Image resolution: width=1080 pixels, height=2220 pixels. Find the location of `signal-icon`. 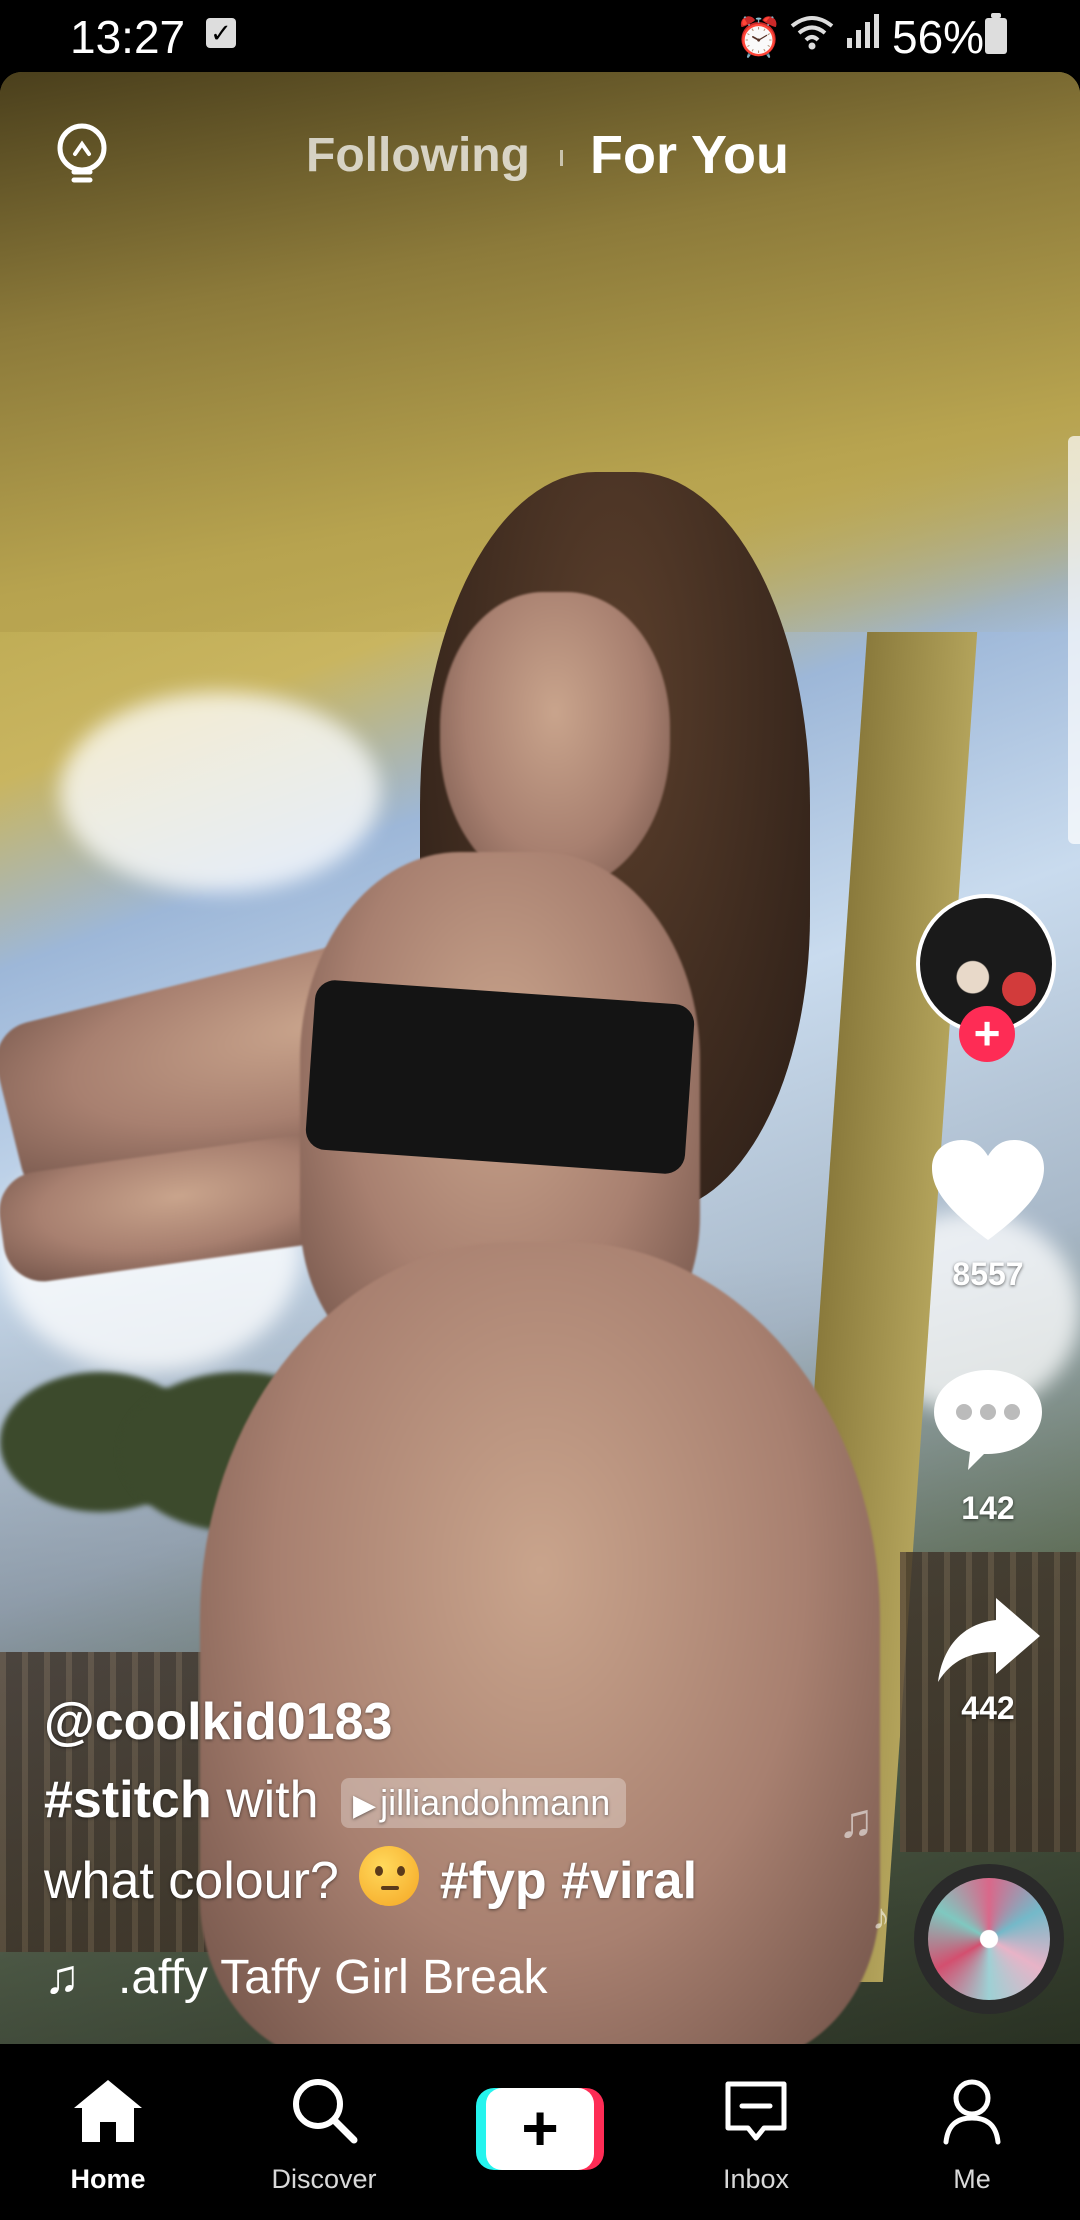

signal-icon is located at coordinates (865, 35).